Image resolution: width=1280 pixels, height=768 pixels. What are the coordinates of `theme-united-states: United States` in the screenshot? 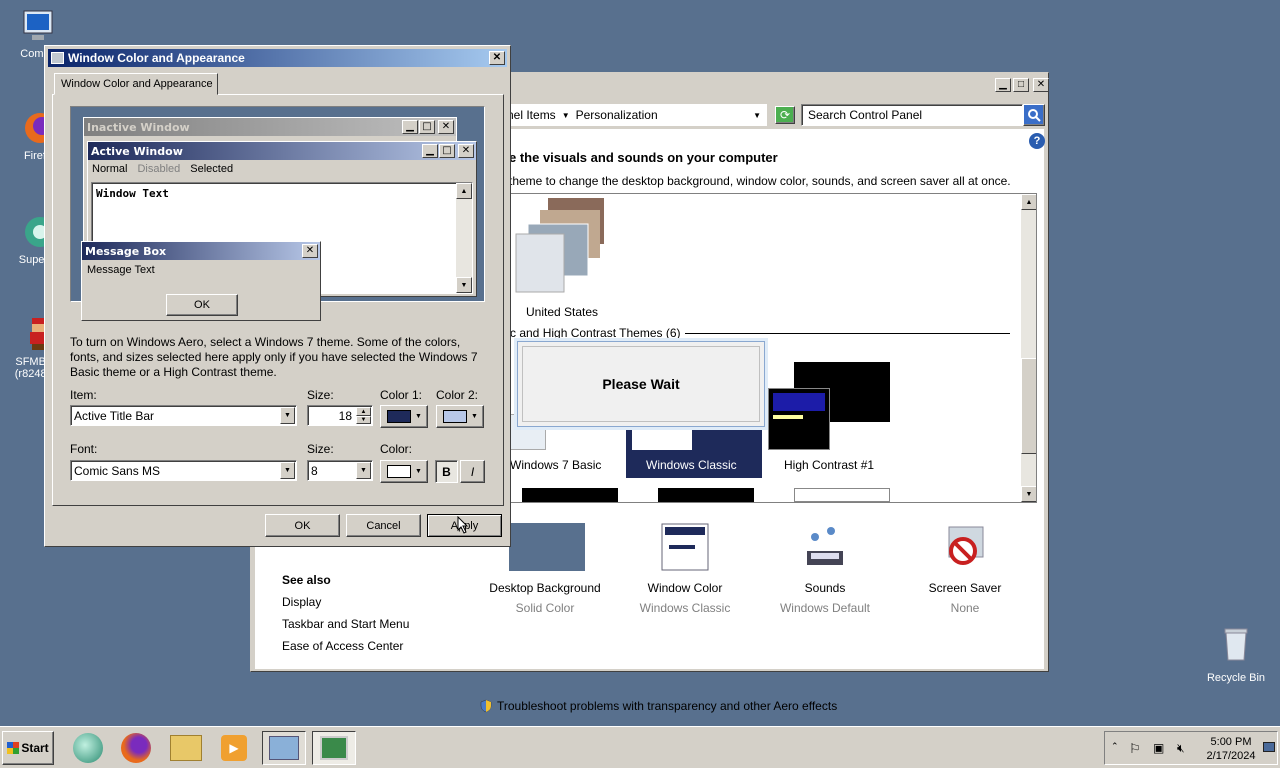 It's located at (569, 257).